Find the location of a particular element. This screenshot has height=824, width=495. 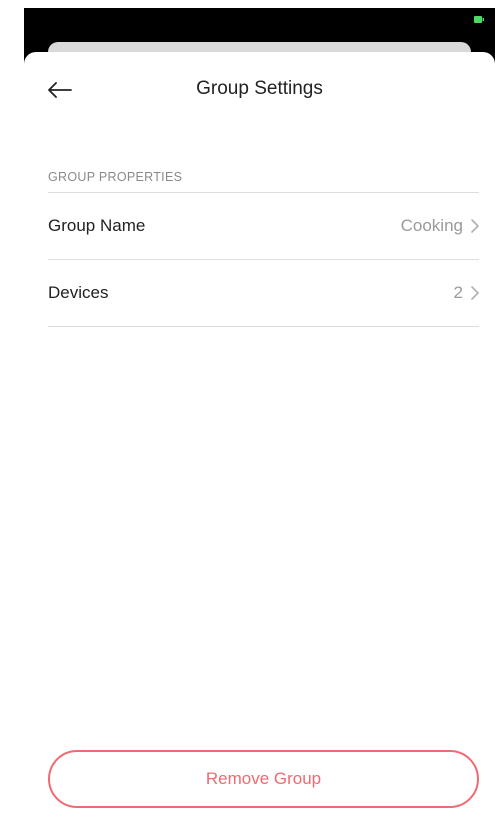

group-name-value: Cooking is located at coordinates (431, 225).